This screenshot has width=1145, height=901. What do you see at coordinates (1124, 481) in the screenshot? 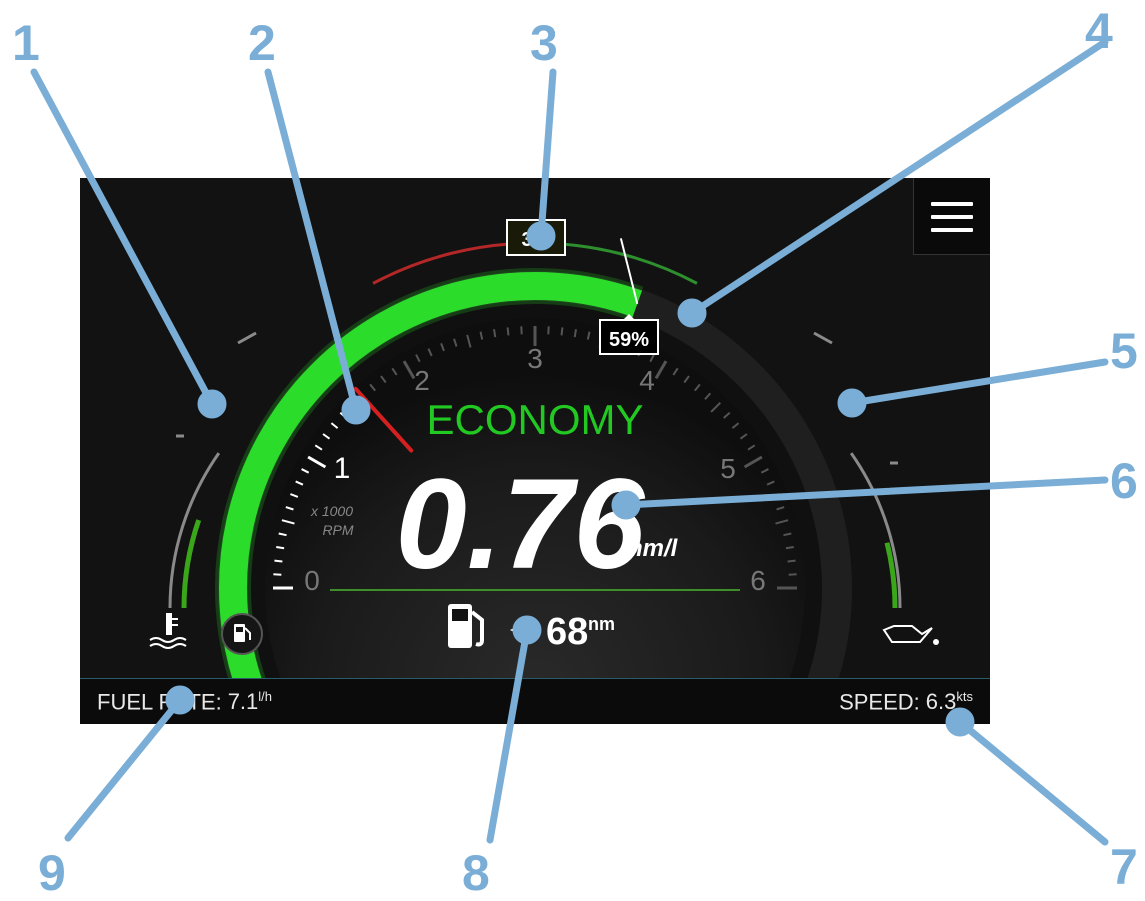
I see `callout-number-6: 6` at bounding box center [1124, 481].